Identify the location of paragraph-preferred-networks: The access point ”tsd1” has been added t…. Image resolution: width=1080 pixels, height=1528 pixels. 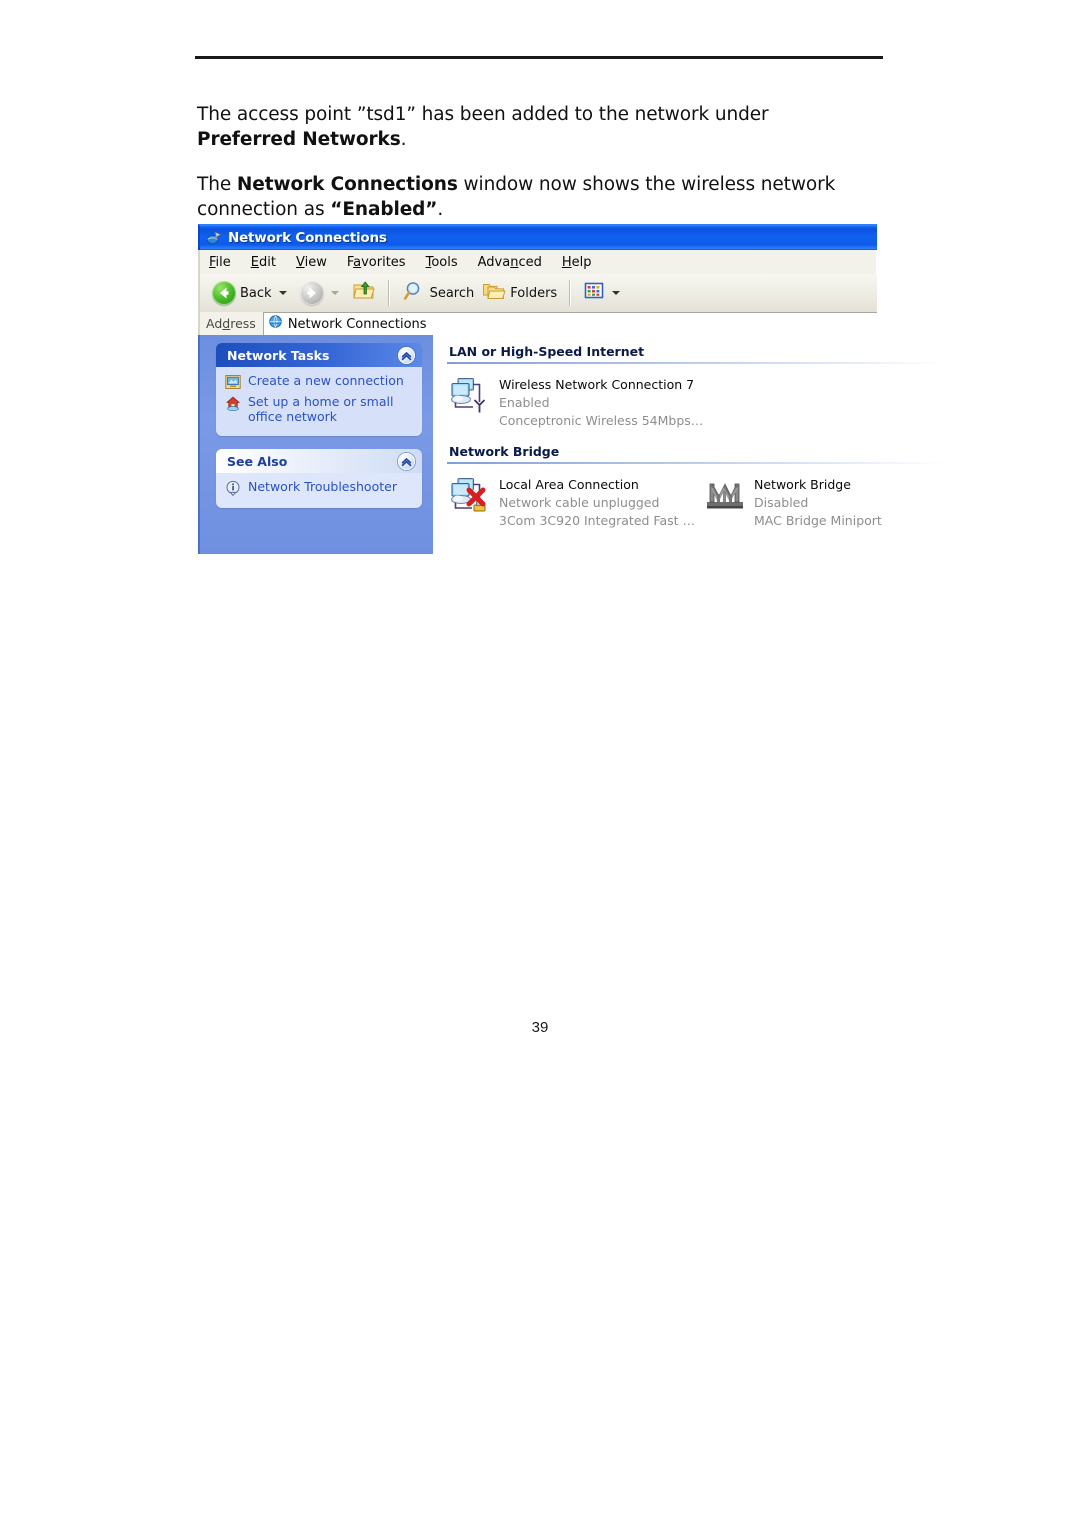
(535, 127).